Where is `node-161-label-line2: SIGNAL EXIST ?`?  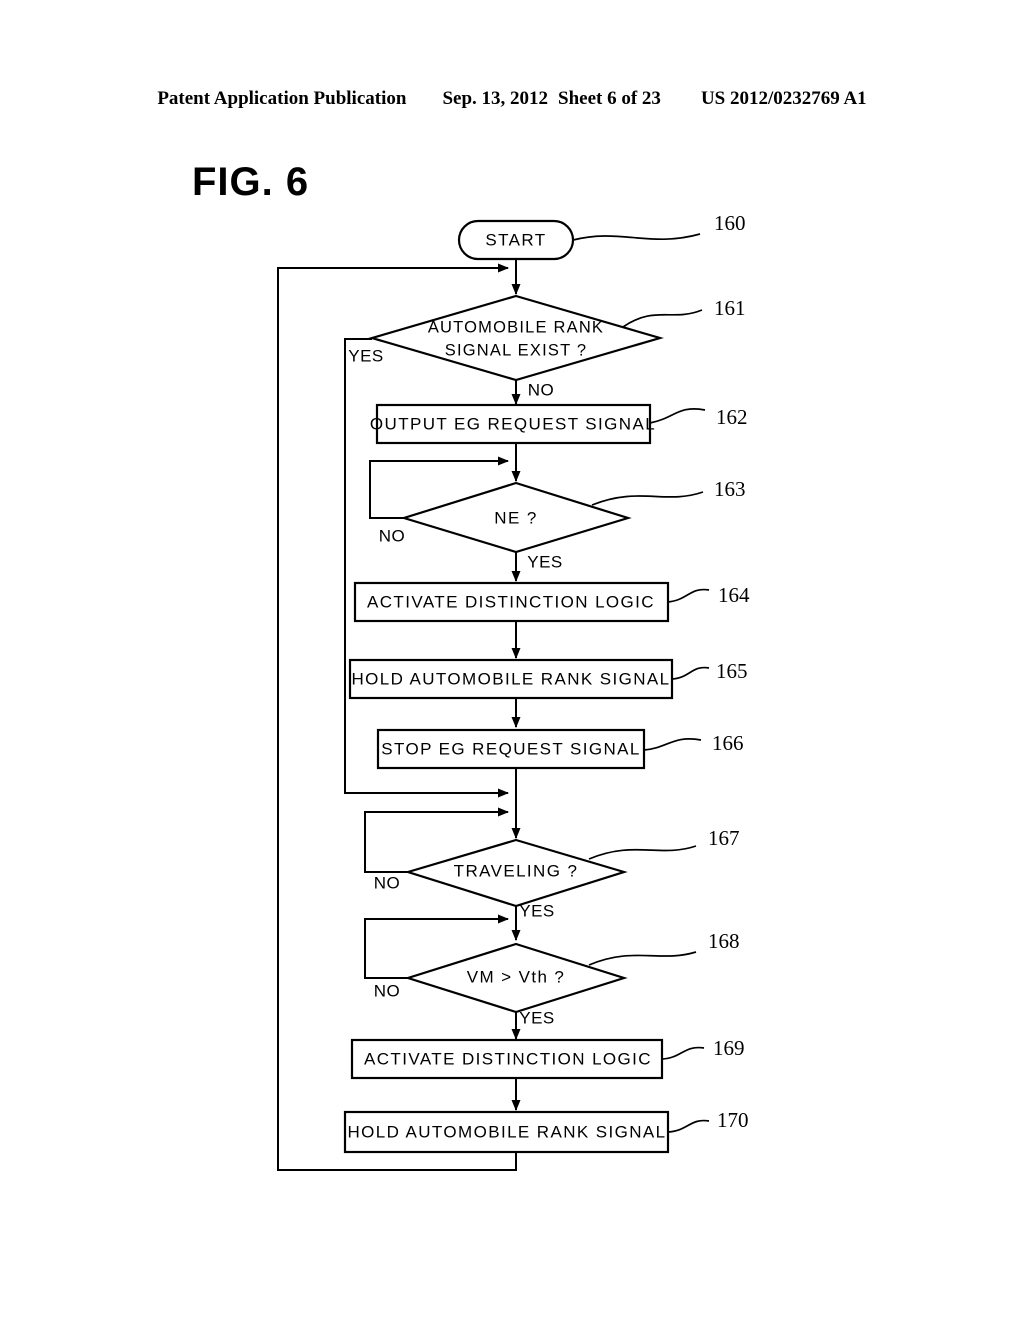
node-161-label-line2: SIGNAL EXIST ? is located at coordinates (516, 350).